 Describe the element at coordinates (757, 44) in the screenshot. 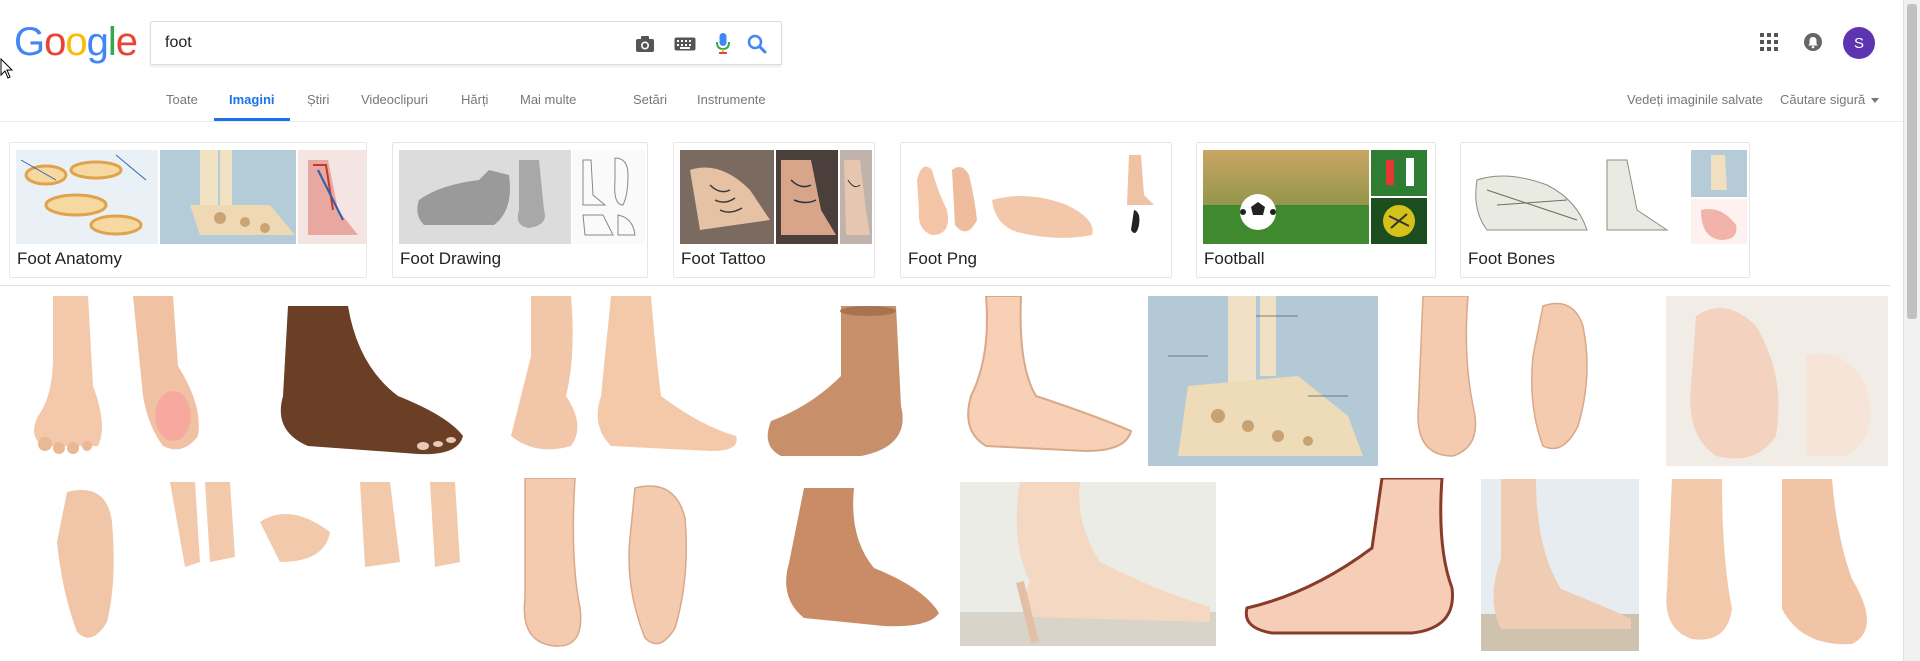

I see `search-icon` at that location.